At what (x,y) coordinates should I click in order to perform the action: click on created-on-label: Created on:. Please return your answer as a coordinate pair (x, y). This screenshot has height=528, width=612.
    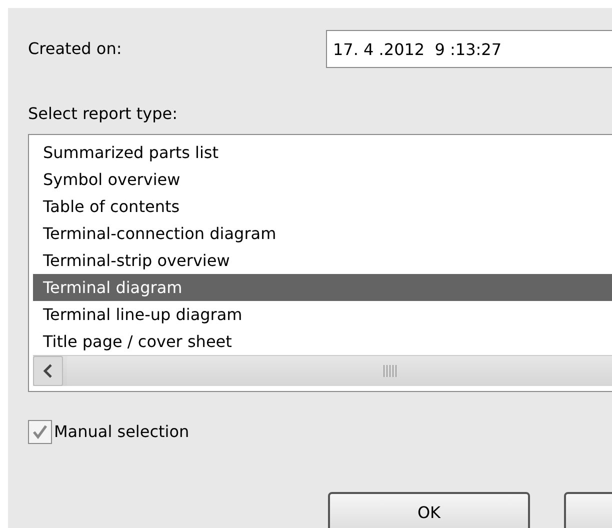
    Looking at the image, I should click on (75, 49).